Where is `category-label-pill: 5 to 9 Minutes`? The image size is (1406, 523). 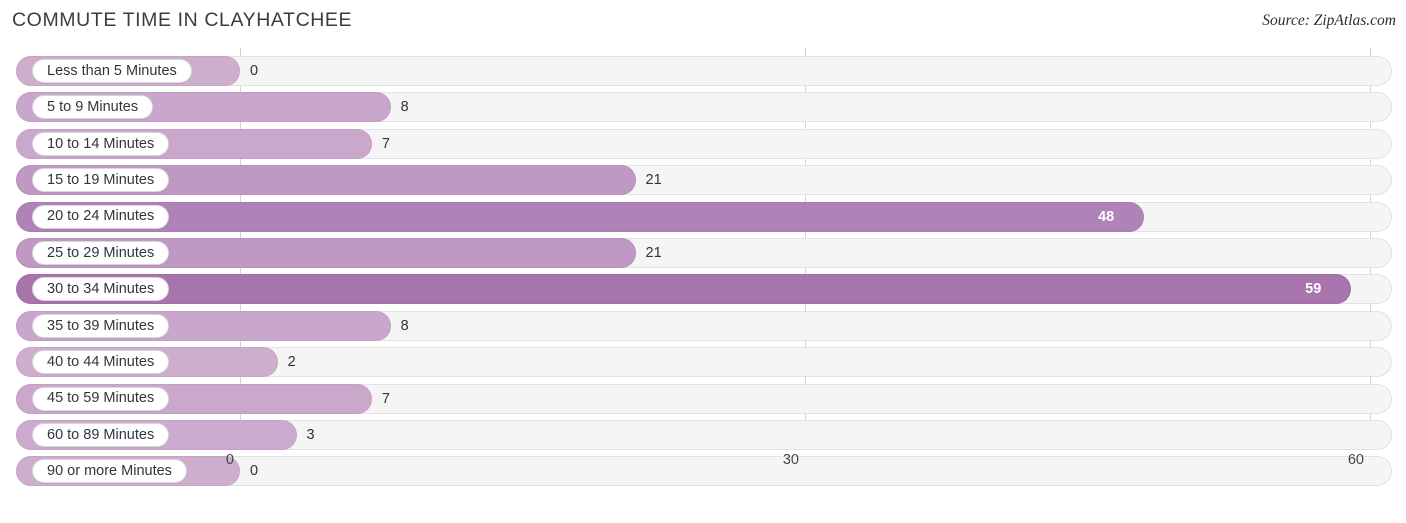 category-label-pill: 5 to 9 Minutes is located at coordinates (93, 107).